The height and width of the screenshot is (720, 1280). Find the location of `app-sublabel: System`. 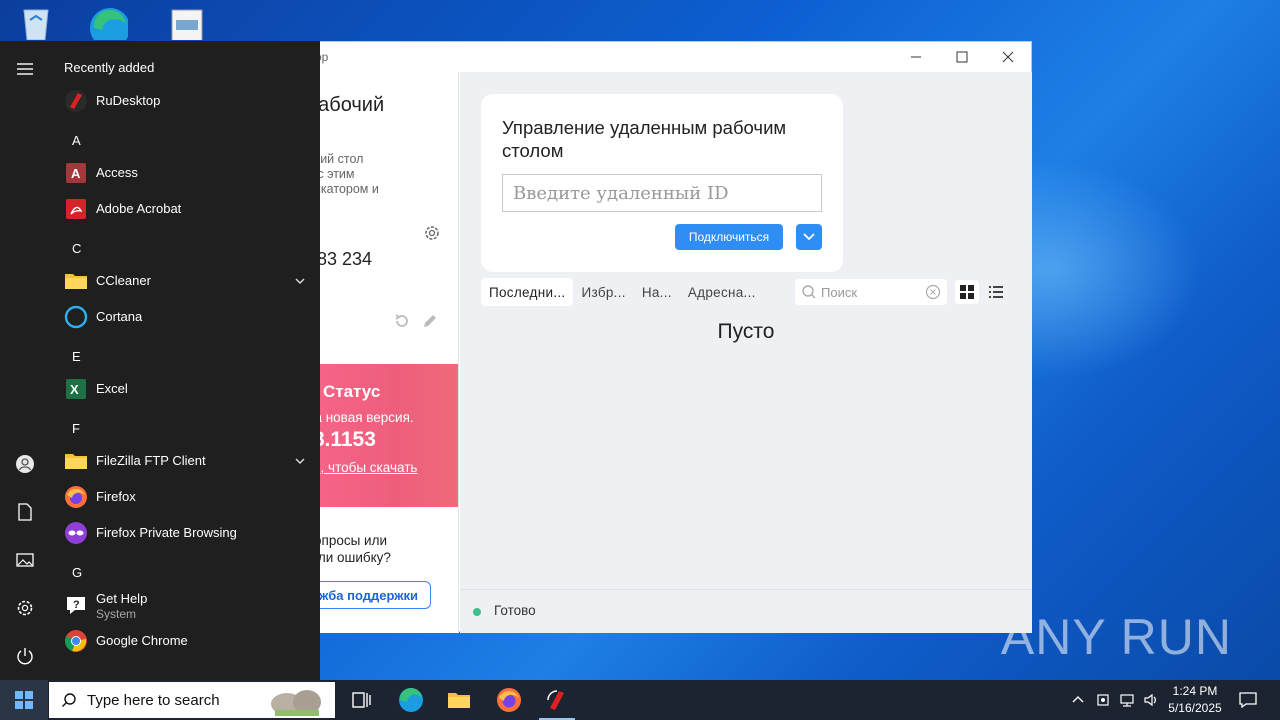

app-sublabel: System is located at coordinates (116, 614).